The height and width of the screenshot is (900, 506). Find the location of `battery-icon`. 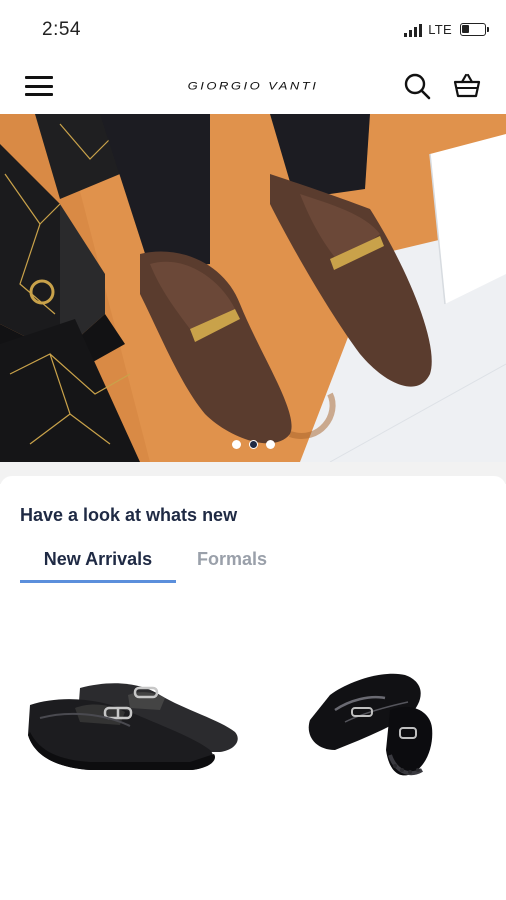

battery-icon is located at coordinates (474, 29).